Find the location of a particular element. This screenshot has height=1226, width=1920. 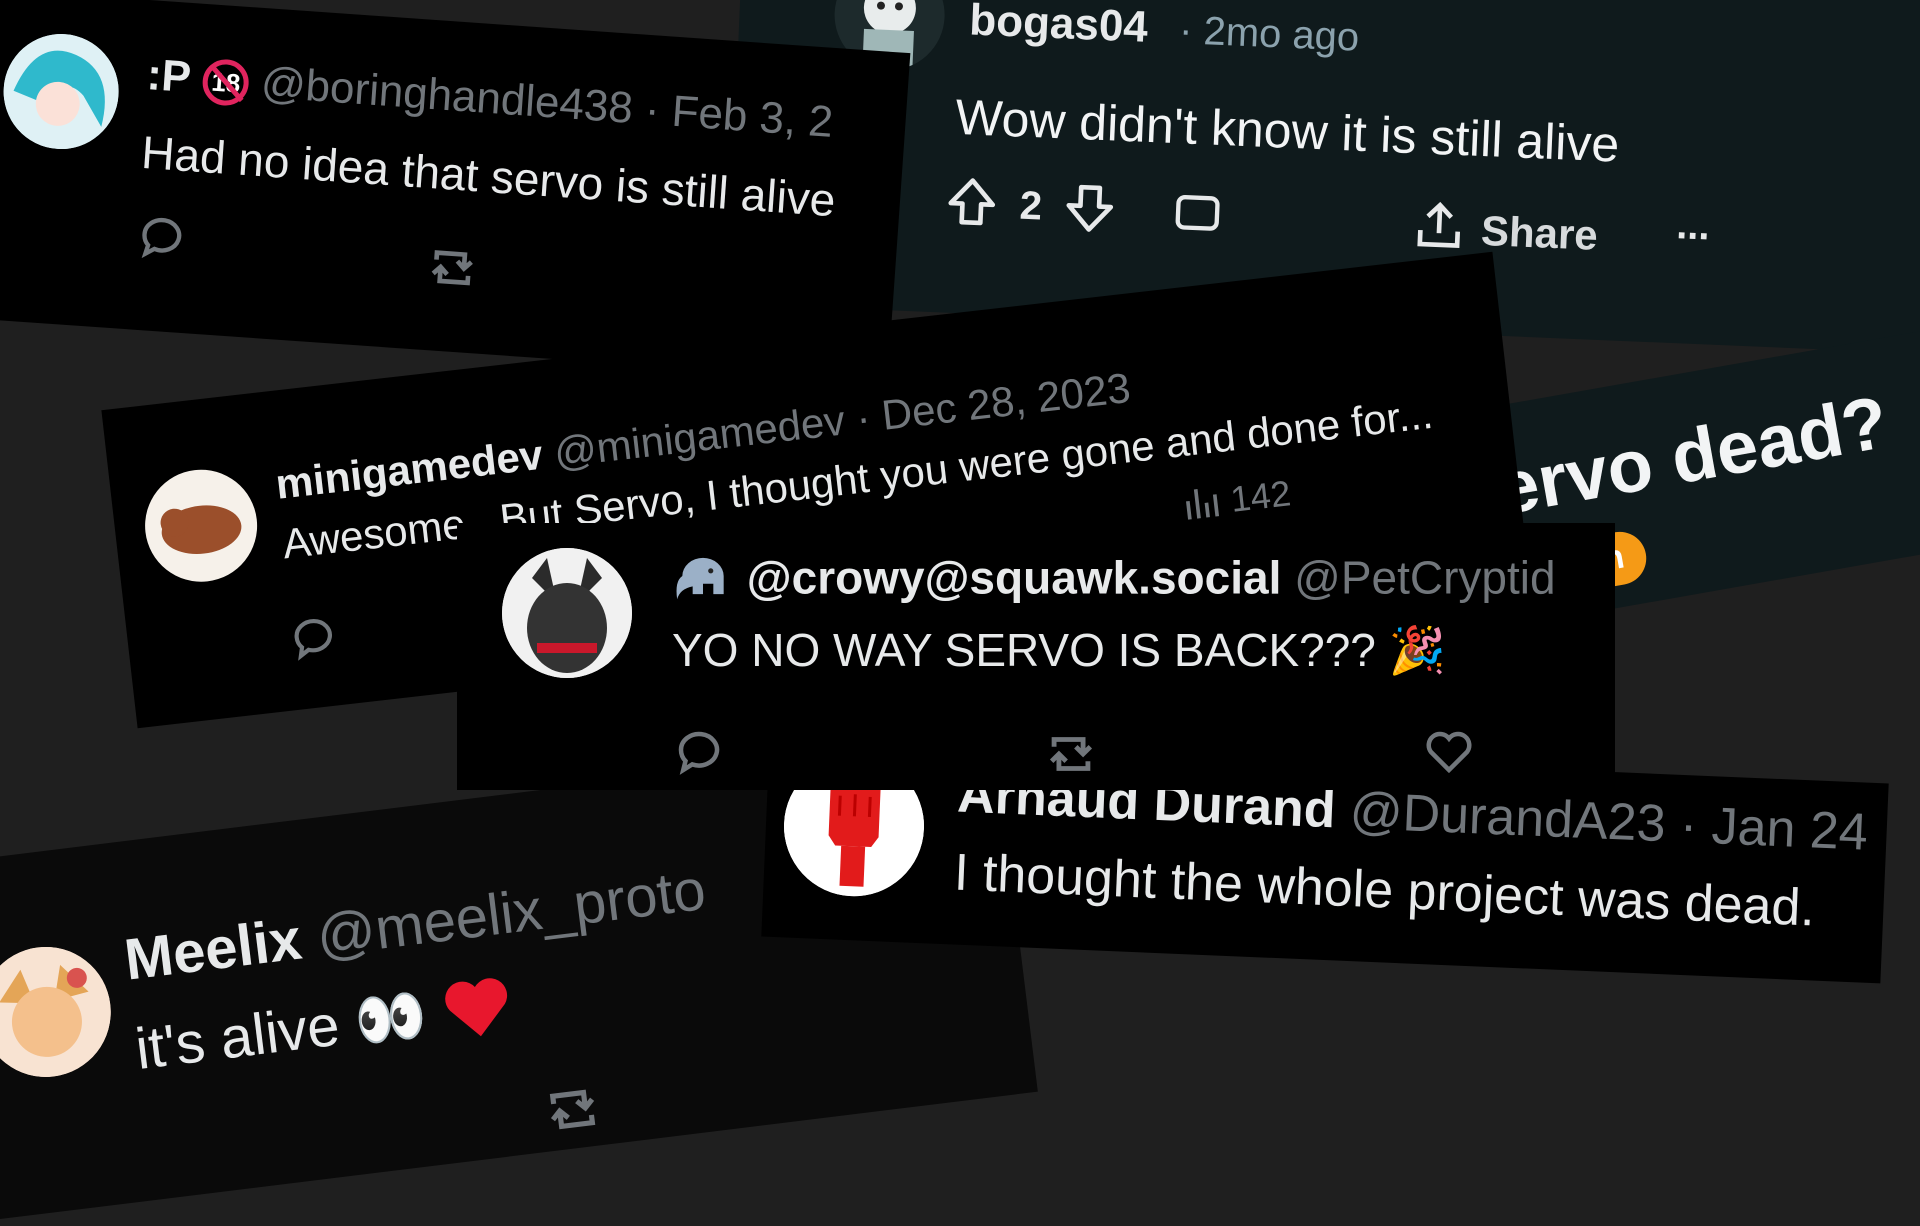

post-date: · Jan 24 is located at coordinates (1773, 828).